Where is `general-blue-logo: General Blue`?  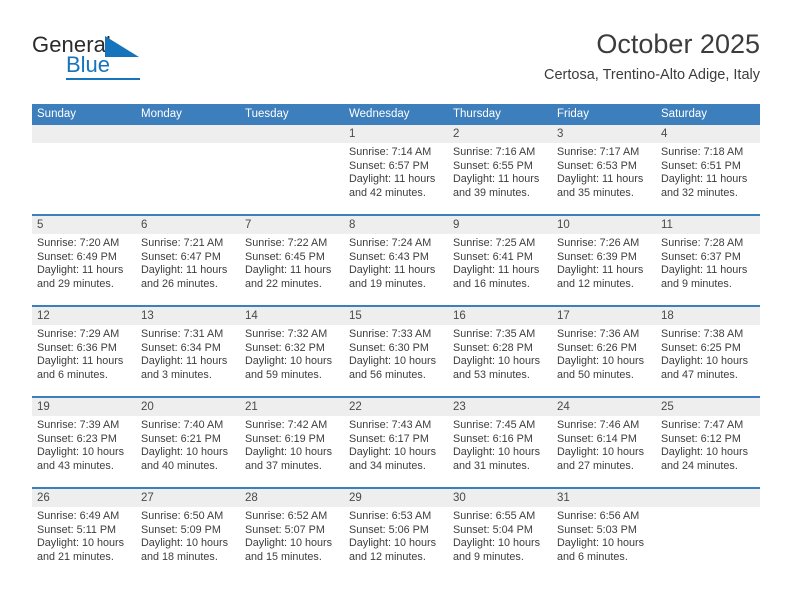 general-blue-logo: General Blue is located at coordinates (97, 58).